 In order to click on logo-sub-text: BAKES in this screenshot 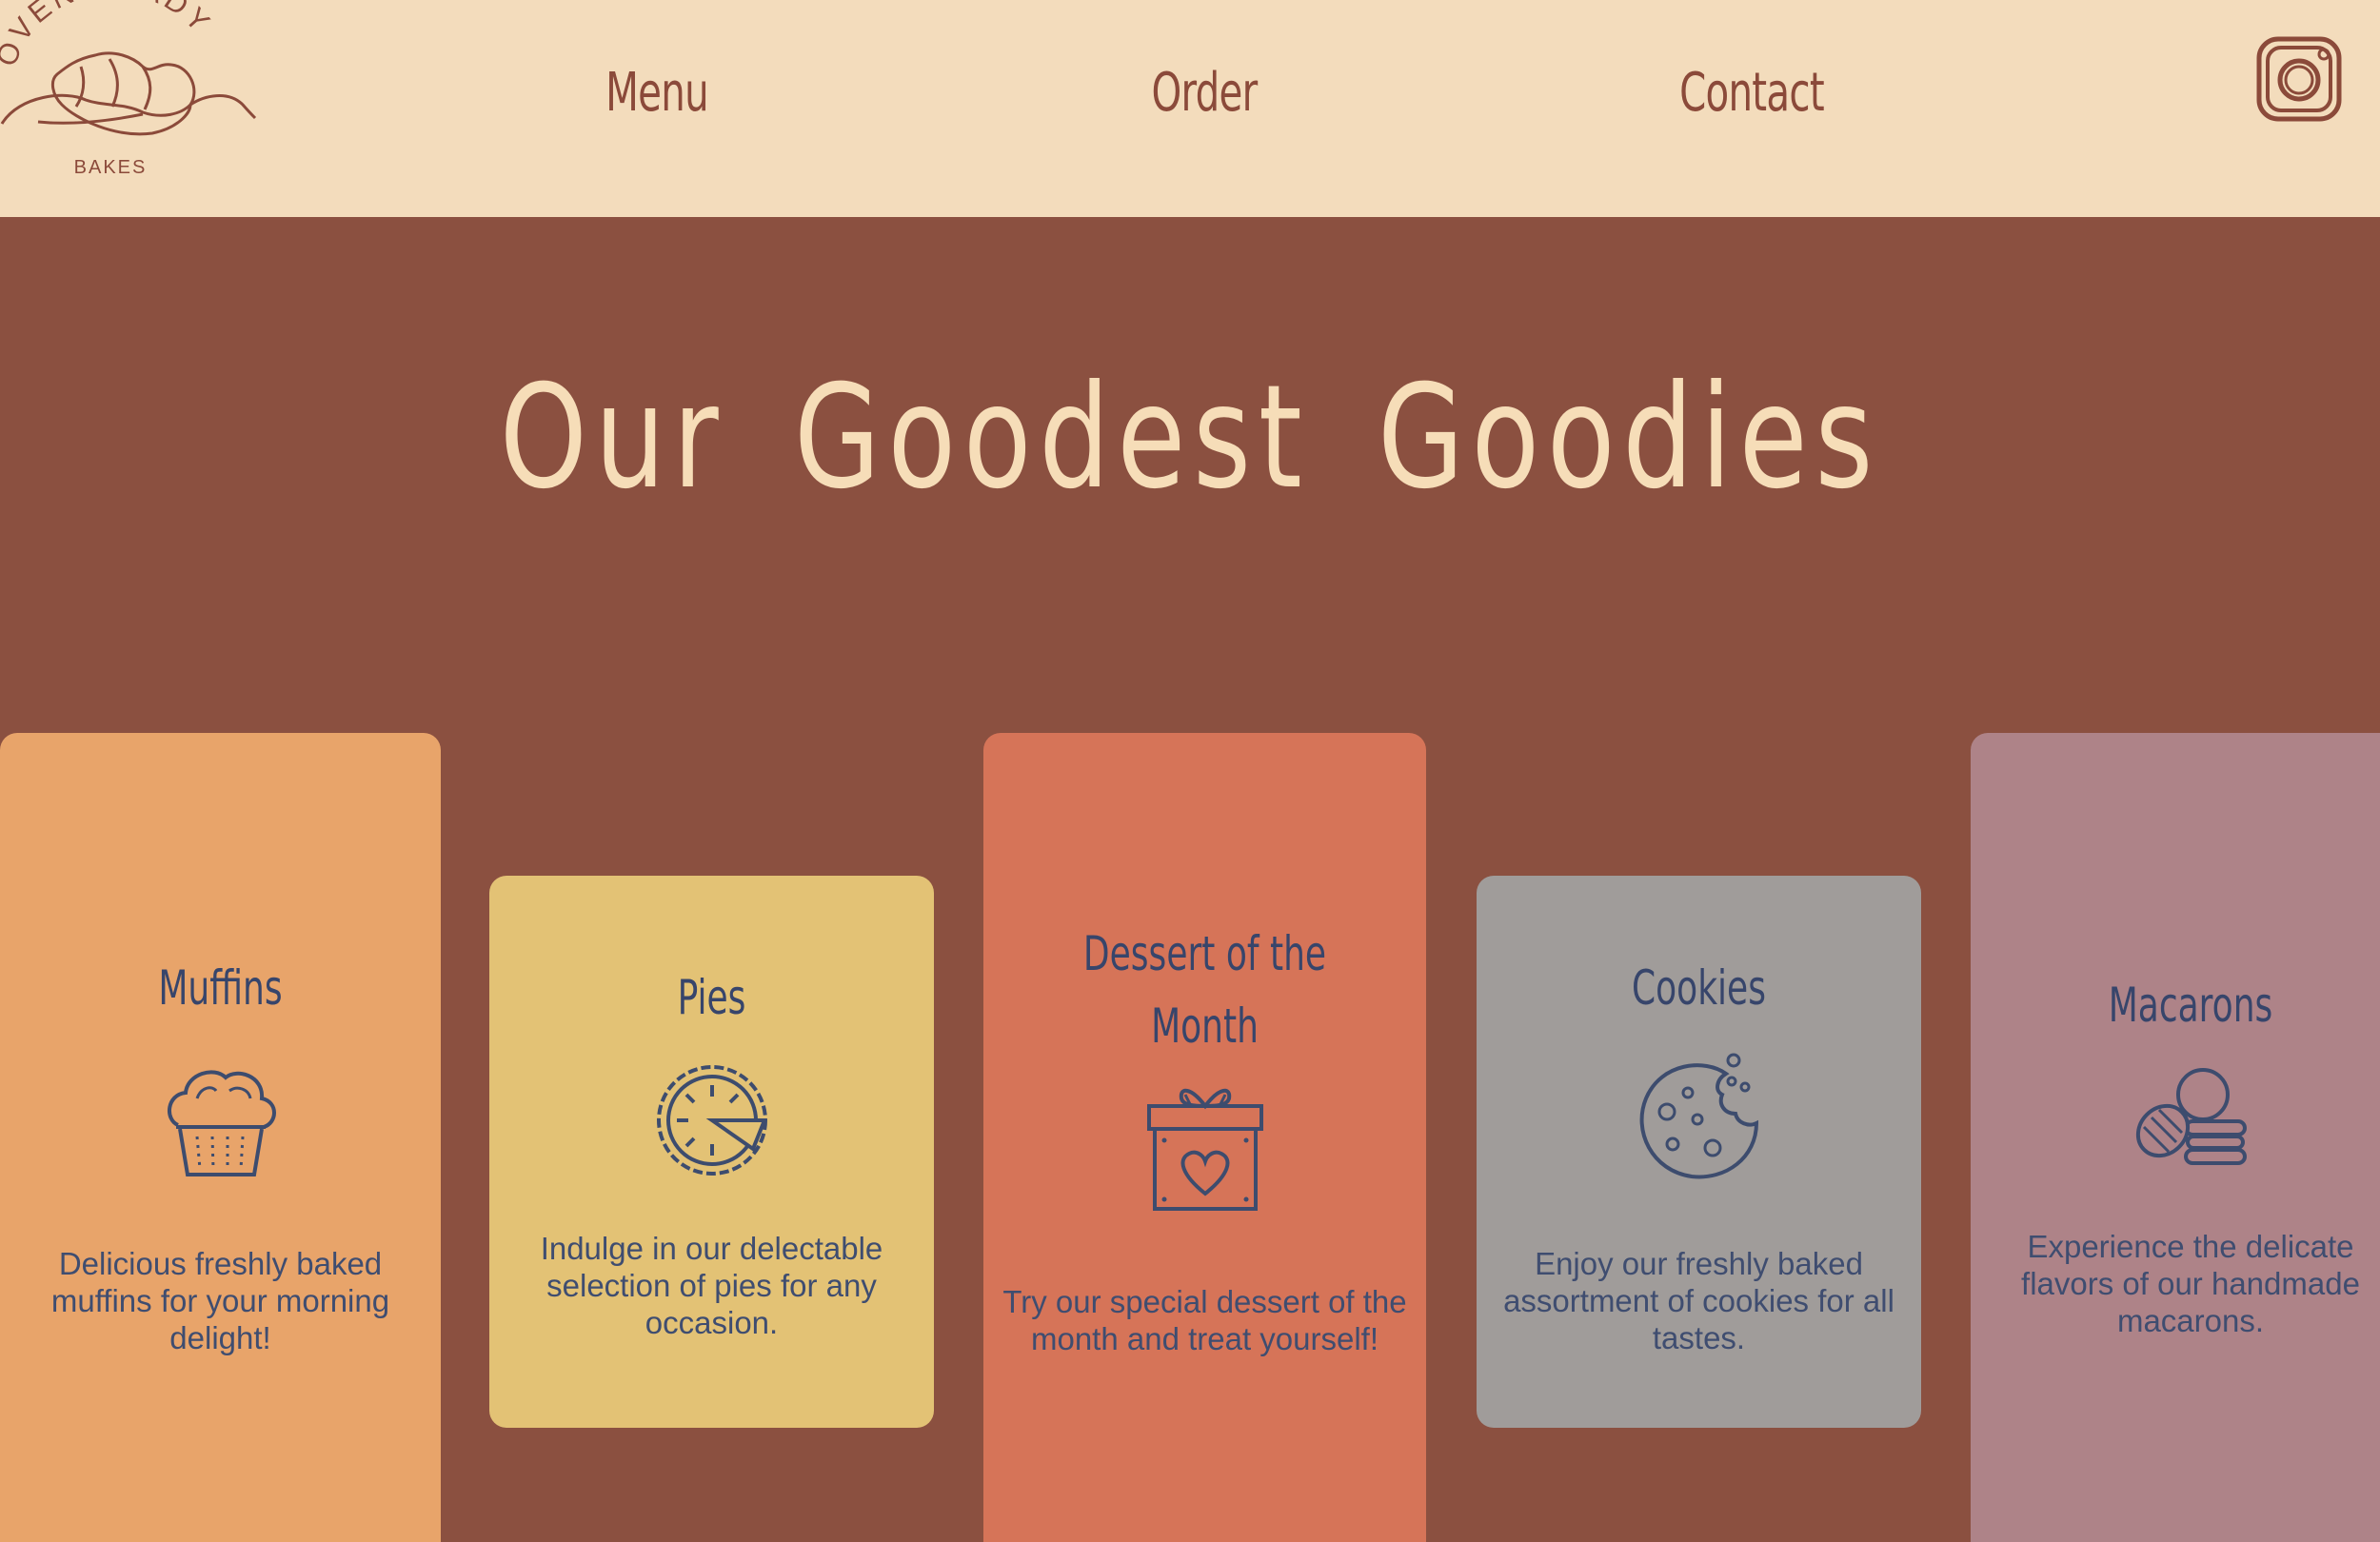, I will do `click(111, 167)`.